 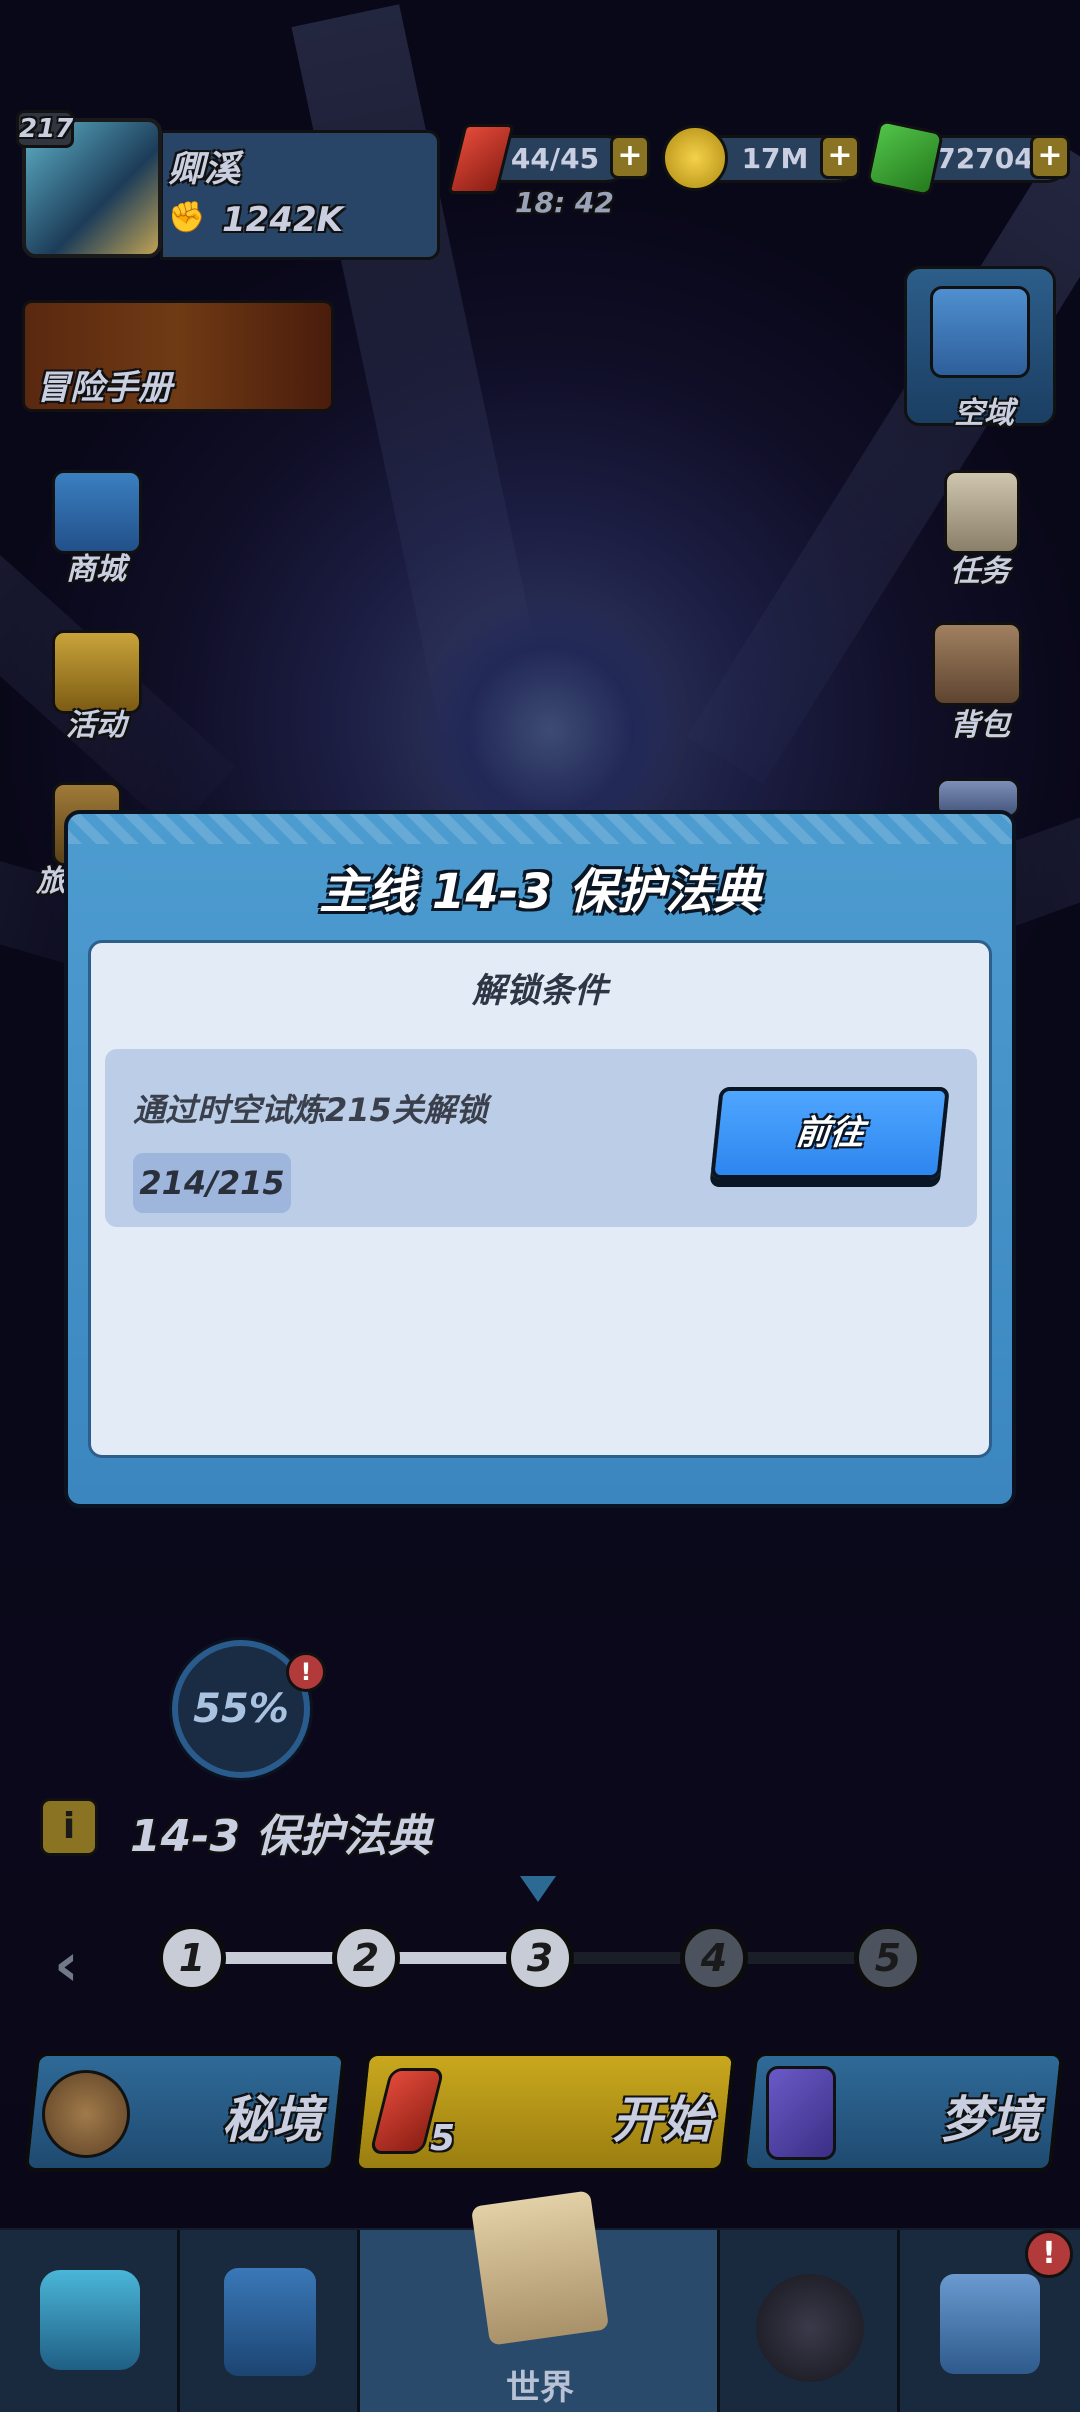 What do you see at coordinates (990, 2120) in the screenshot?
I see `dreamland-label: 梦境` at bounding box center [990, 2120].